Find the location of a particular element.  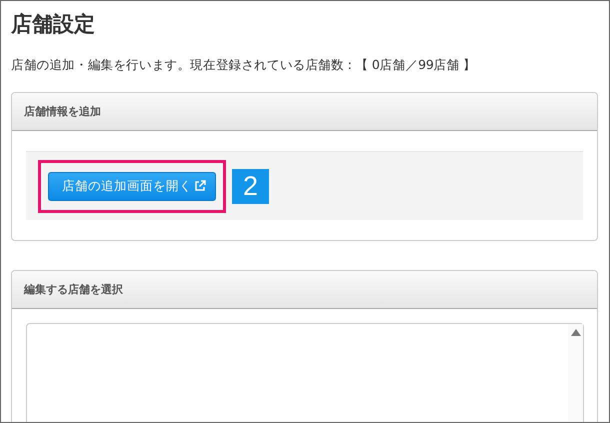

page-description: 店舗の追加・編集を行います。現在登録されている店舗数 : 【 0店舗／99店舗 】 is located at coordinates (244, 65).